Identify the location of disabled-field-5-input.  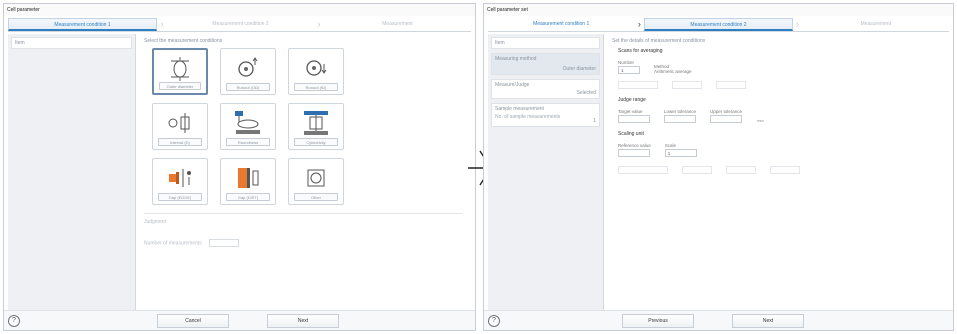
(697, 170).